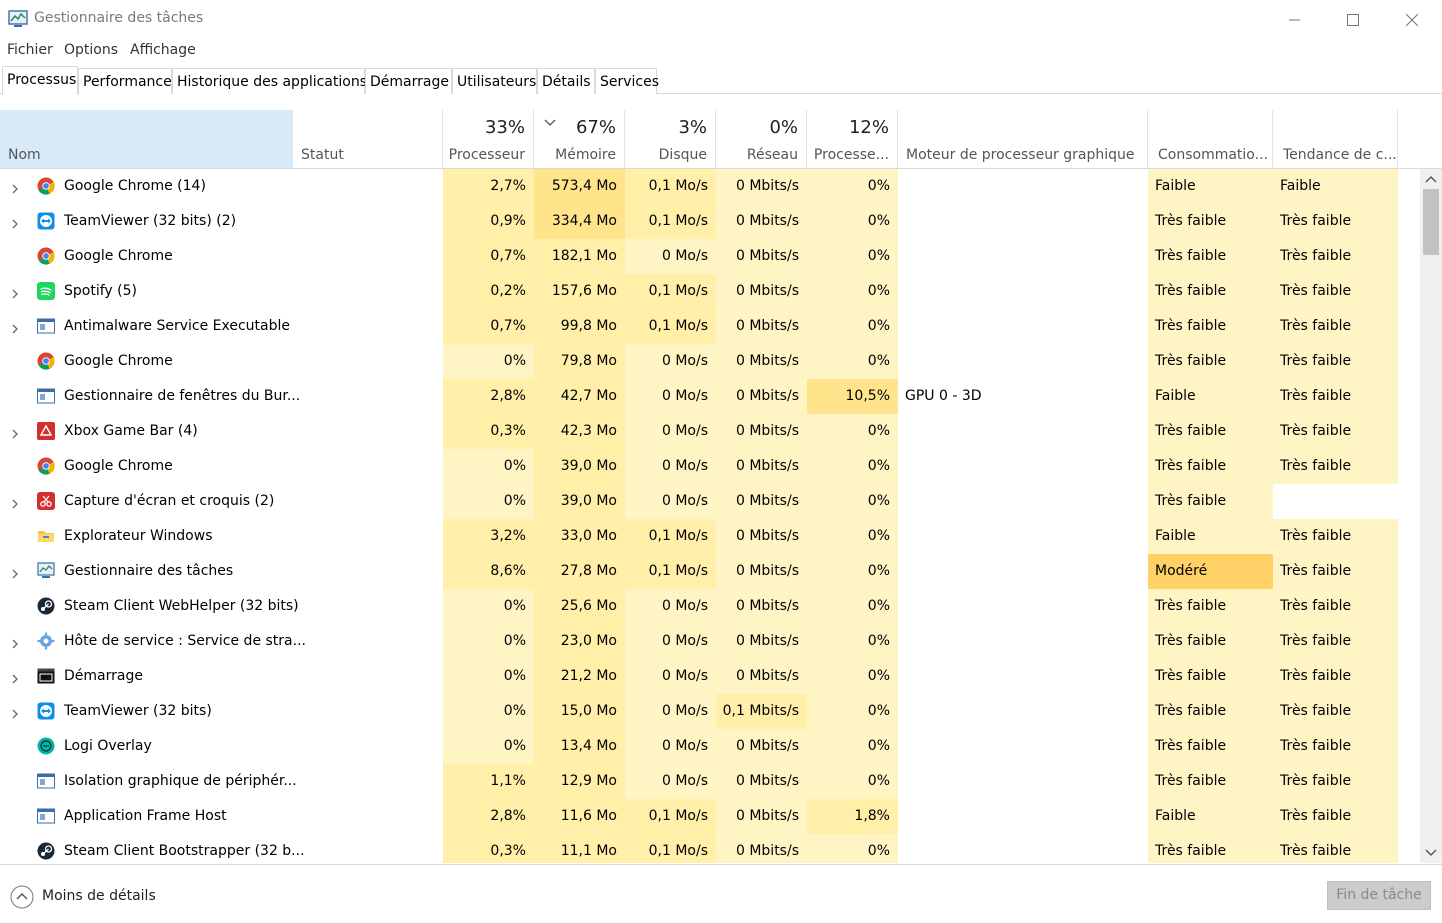 The height and width of the screenshot is (923, 1442). Describe the element at coordinates (1412, 20) in the screenshot. I see `close-button` at that location.